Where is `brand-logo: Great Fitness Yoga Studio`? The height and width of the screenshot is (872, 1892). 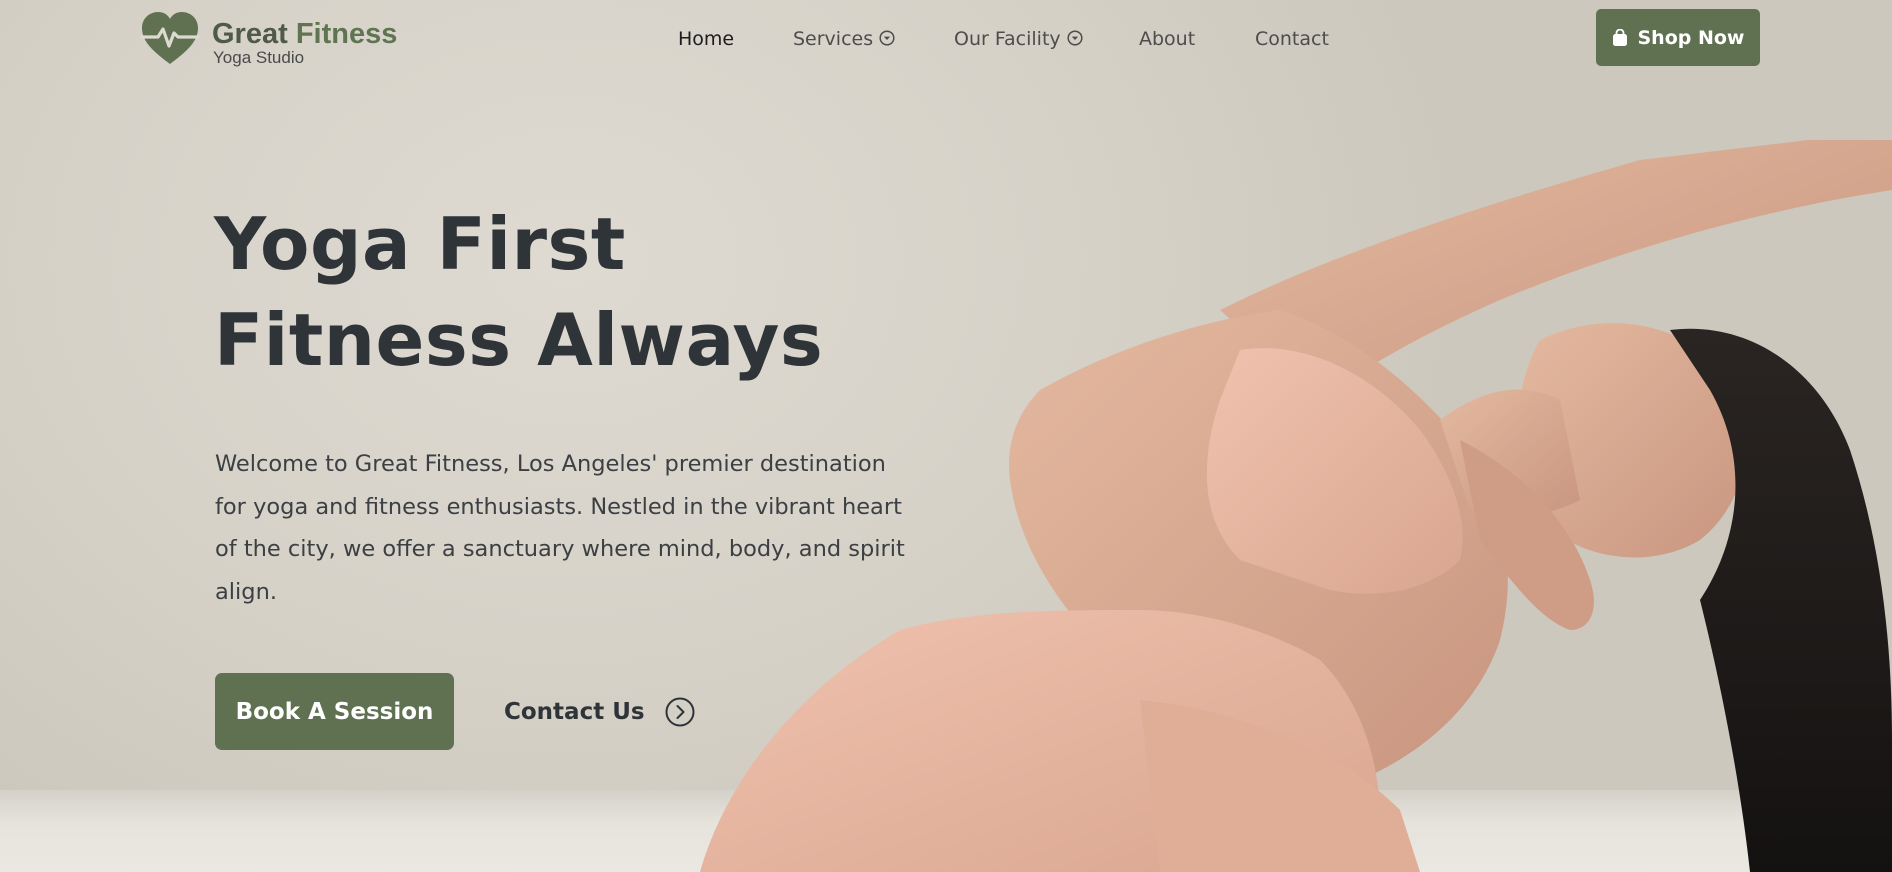 brand-logo: Great Fitness Yoga Studio is located at coordinates (270, 38).